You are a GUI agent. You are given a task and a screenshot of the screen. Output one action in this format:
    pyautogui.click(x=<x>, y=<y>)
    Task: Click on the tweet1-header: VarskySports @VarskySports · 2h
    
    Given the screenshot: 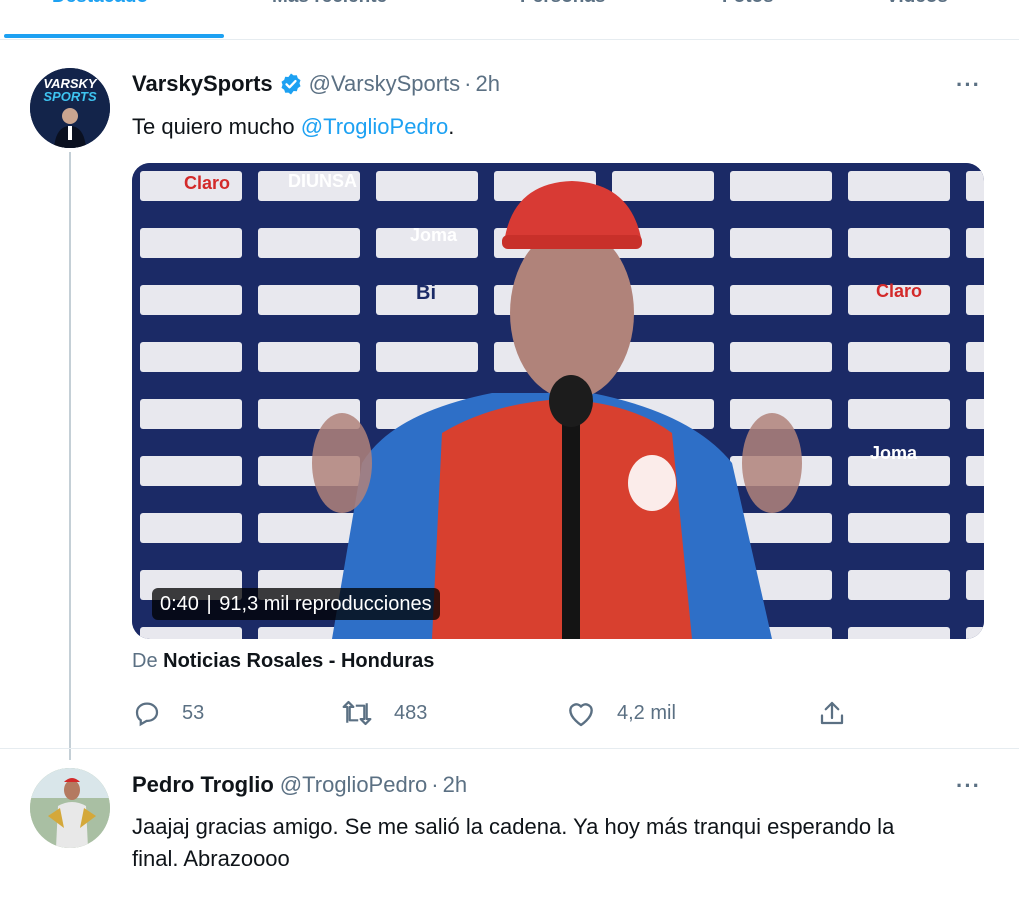 What is the action you would take?
    pyautogui.click(x=316, y=84)
    